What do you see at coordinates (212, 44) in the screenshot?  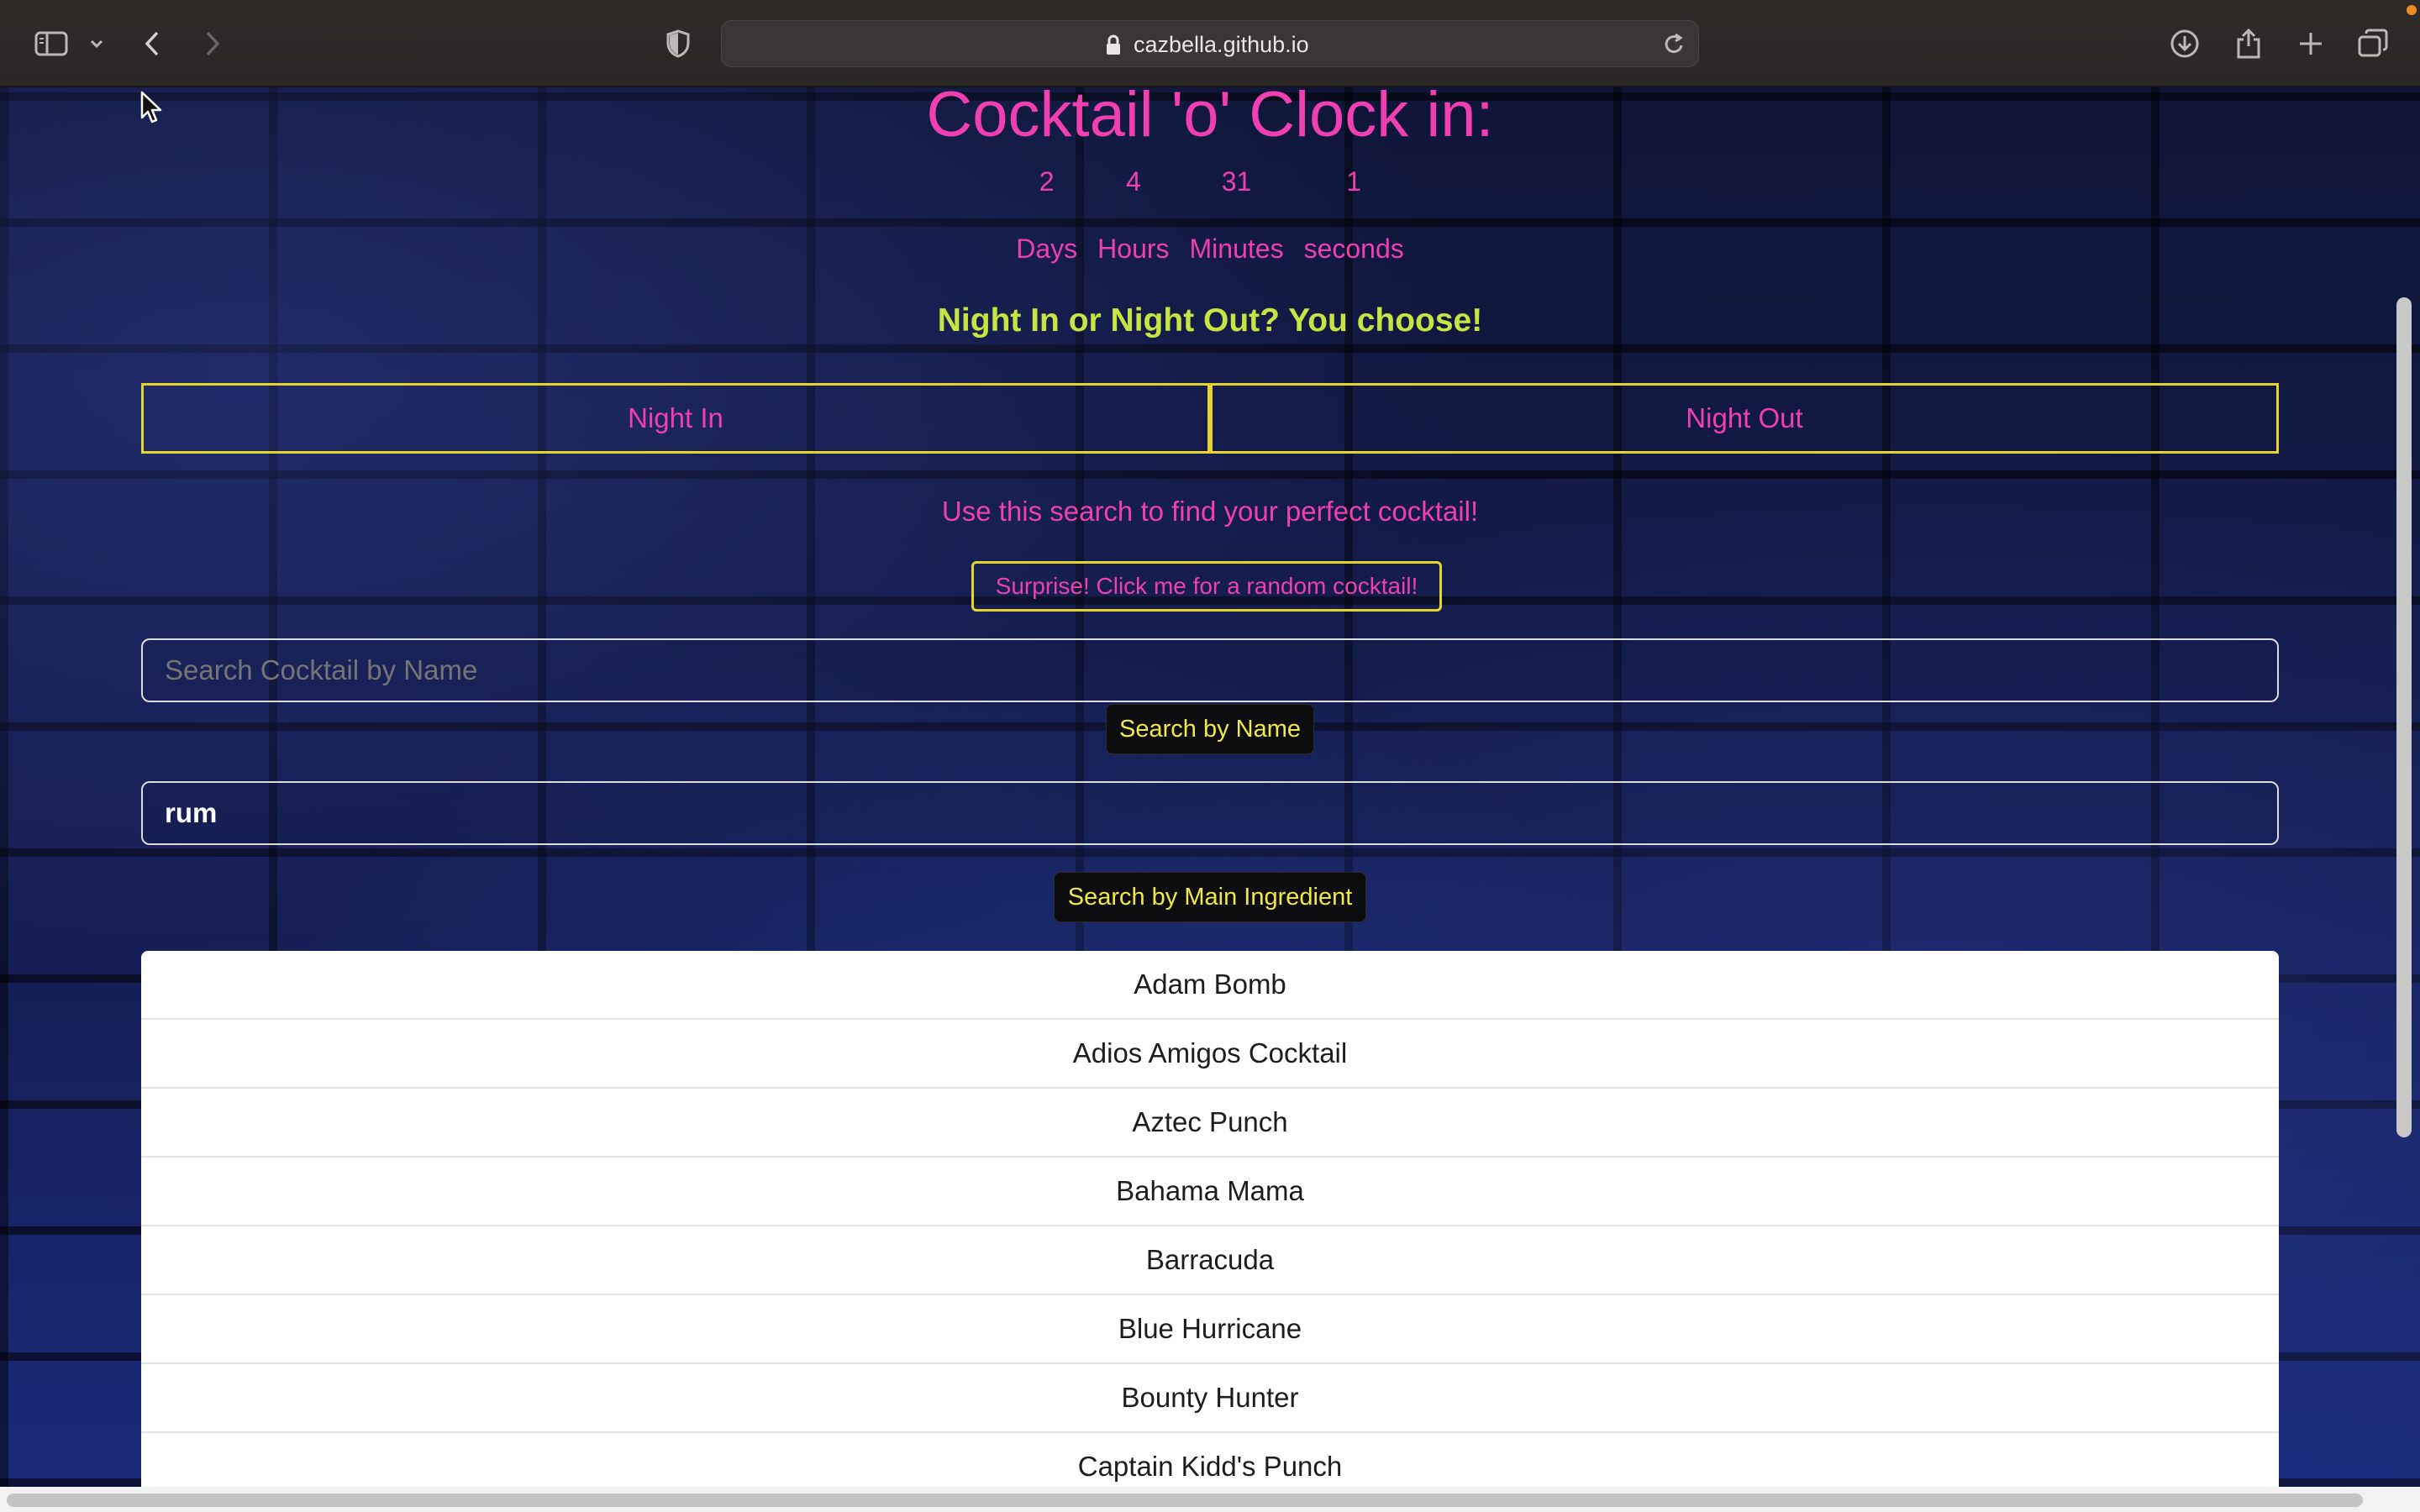 I see `forward-arrow-icon` at bounding box center [212, 44].